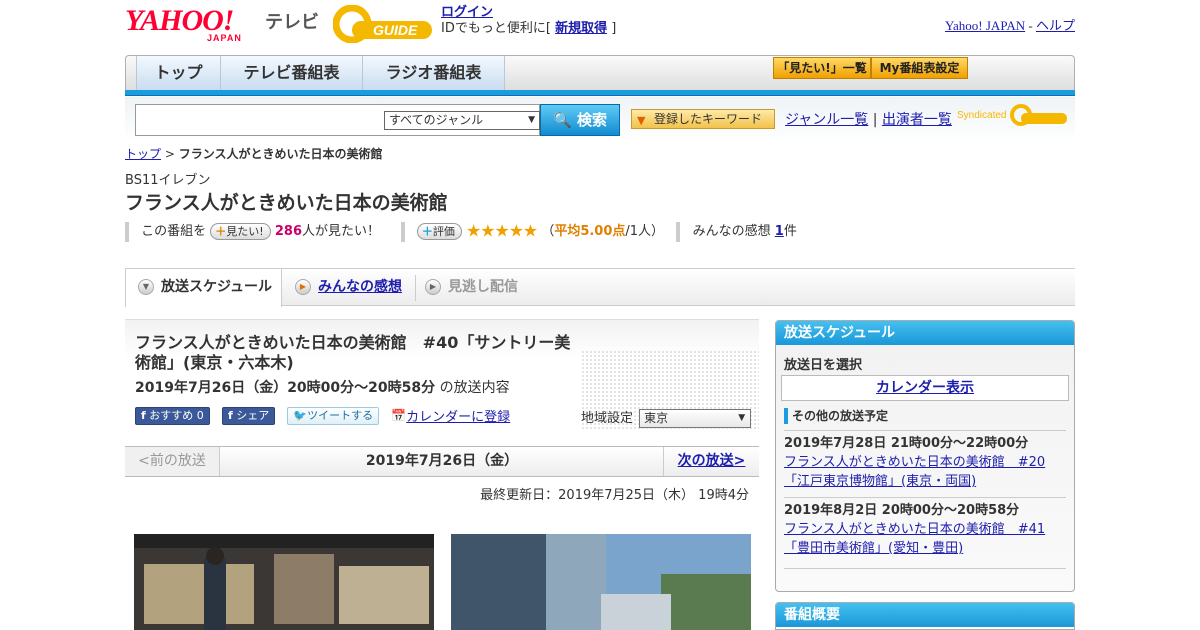  Describe the element at coordinates (222, 25) in the screenshot. I see `yahoo-tv-logo: YAHOO! JAPAN テレビ` at that location.